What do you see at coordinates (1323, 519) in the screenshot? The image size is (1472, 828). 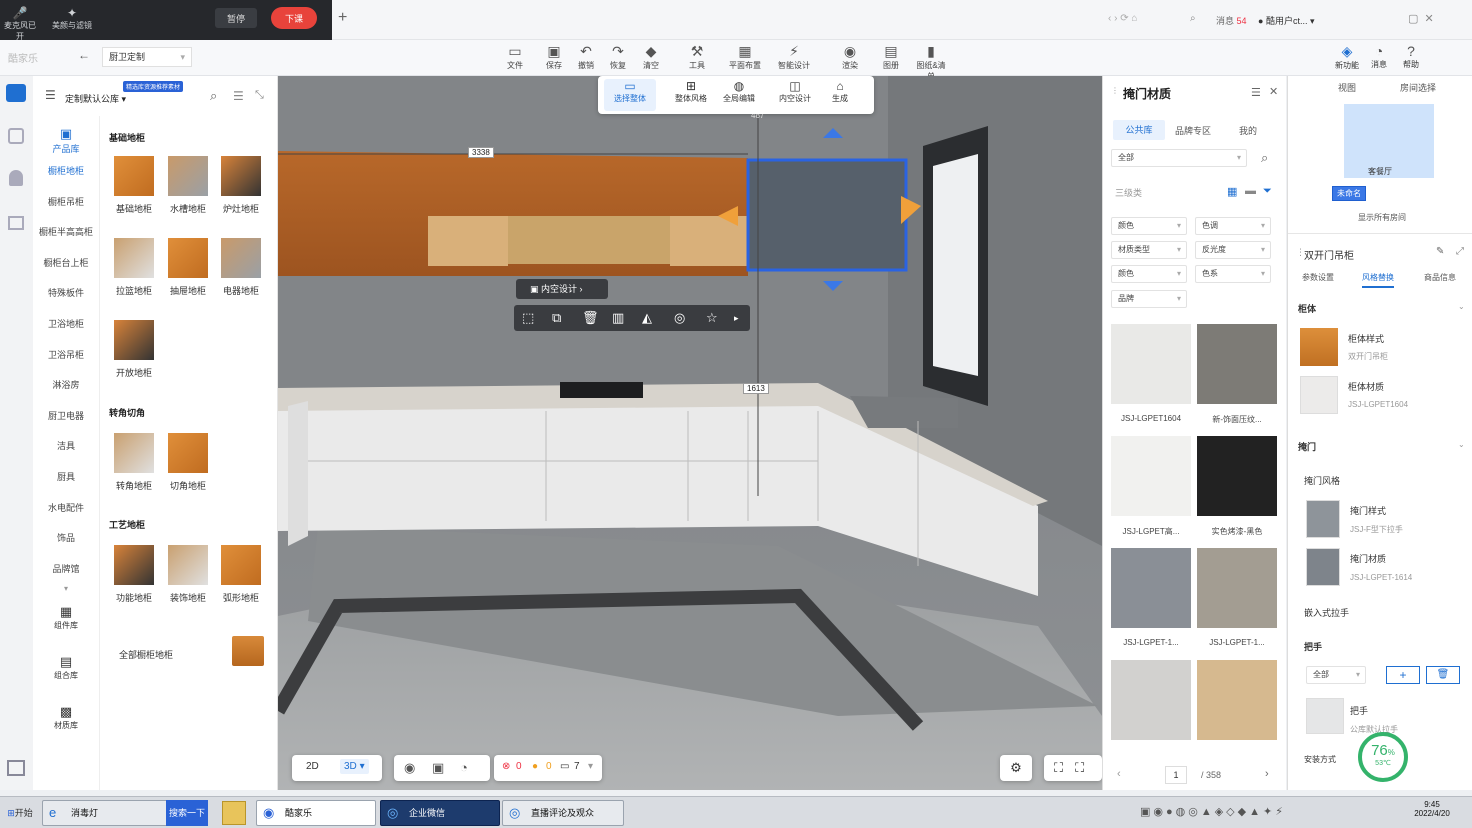 I see `door-style-thumb` at bounding box center [1323, 519].